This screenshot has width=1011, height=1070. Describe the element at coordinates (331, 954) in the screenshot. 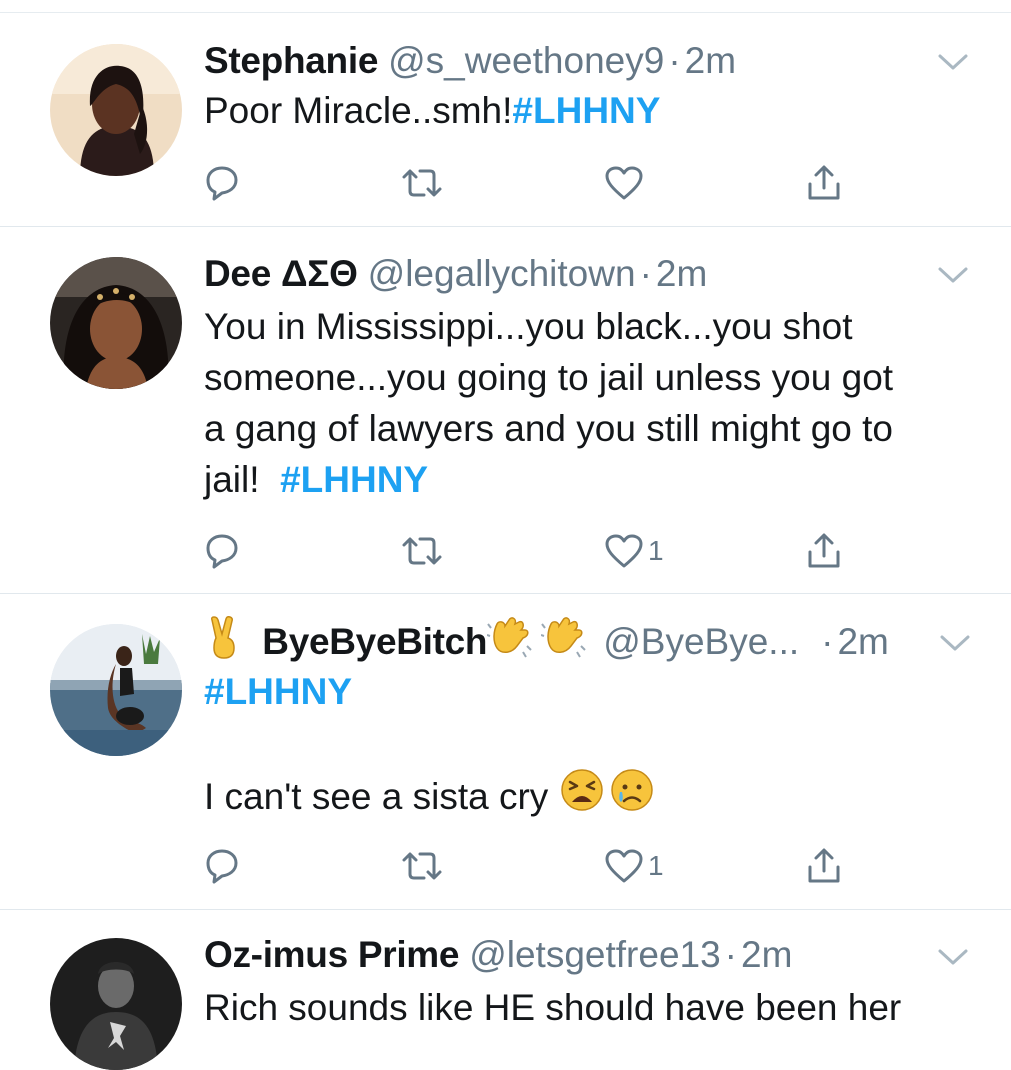

I see `display-name: Oz-imus Prime` at that location.